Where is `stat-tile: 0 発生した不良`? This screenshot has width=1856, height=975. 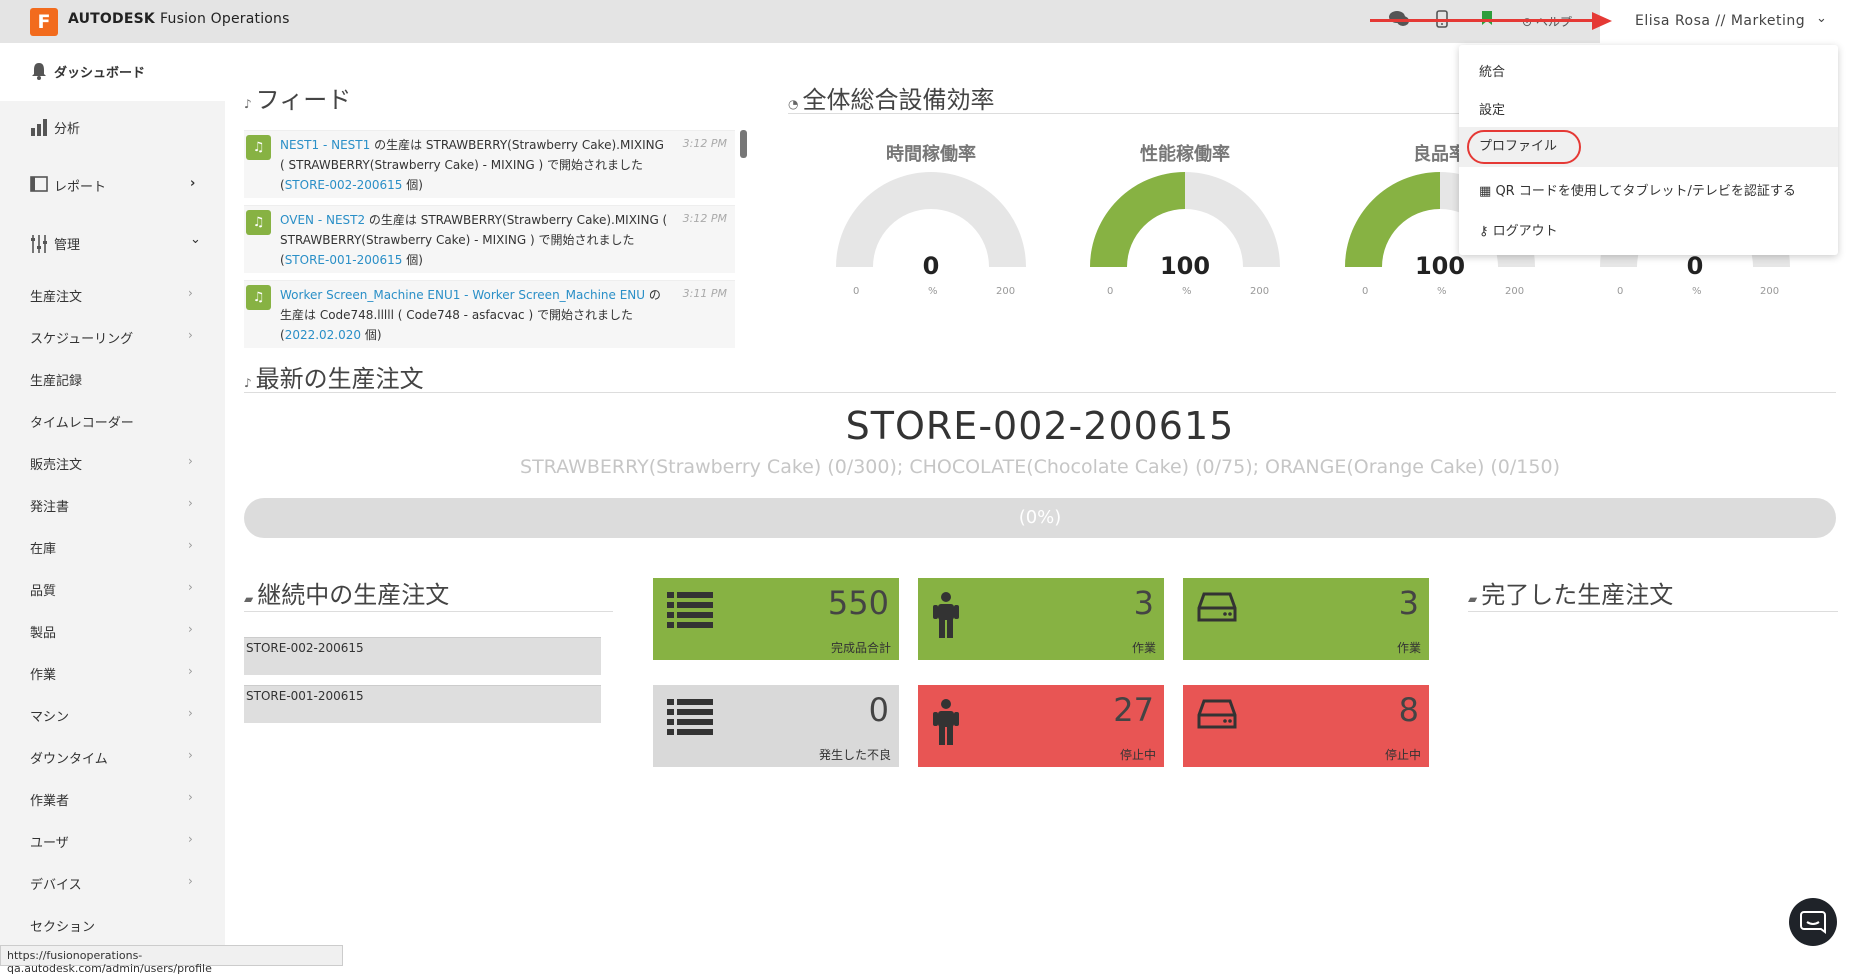
stat-tile: 0 発生した不良 is located at coordinates (776, 726).